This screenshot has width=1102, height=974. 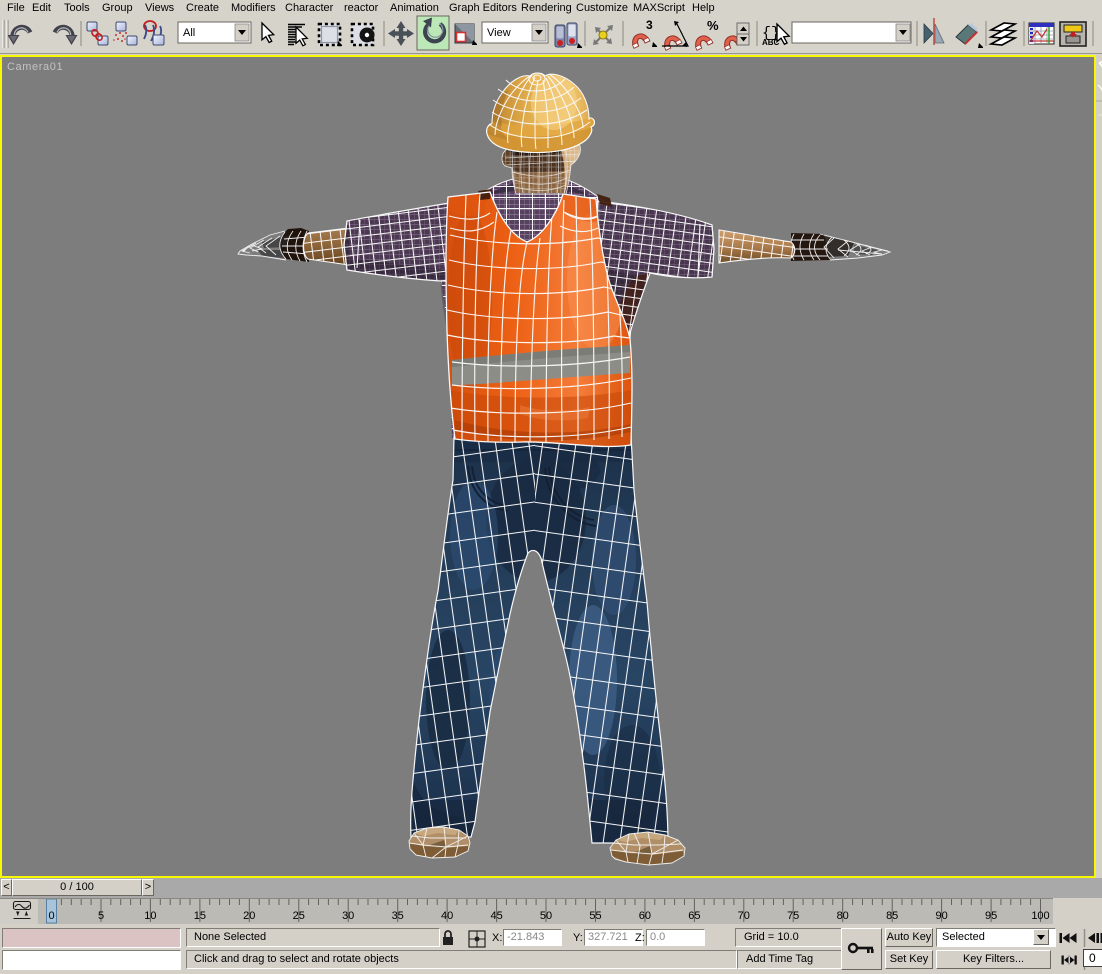 What do you see at coordinates (892, 916) in the screenshot?
I see `svg-text: 85` at bounding box center [892, 916].